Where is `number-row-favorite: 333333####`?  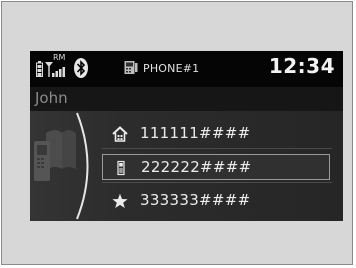 number-row-favorite: 333333#### is located at coordinates (216, 201).